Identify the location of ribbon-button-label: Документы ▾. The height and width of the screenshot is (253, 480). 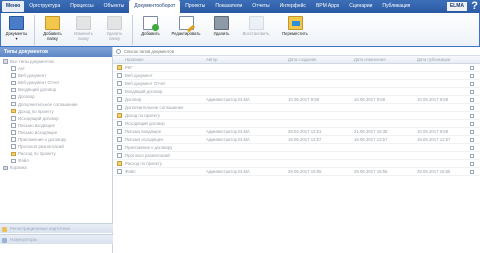
(17, 36).